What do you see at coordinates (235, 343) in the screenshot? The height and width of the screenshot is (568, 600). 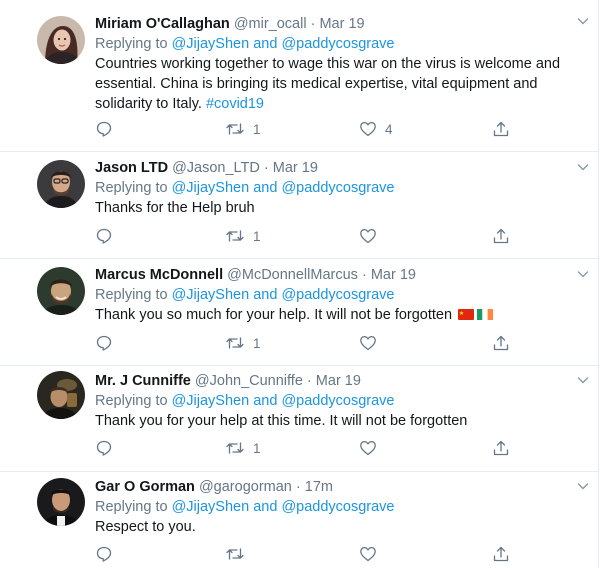 I see `retweet-icon` at bounding box center [235, 343].